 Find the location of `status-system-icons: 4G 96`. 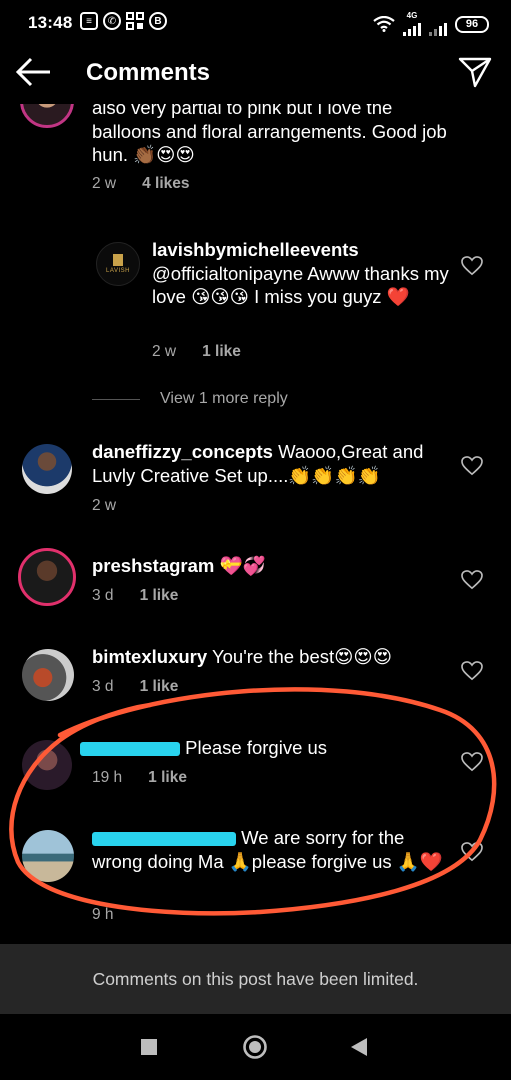

status-system-icons: 4G 96 is located at coordinates (431, 24).